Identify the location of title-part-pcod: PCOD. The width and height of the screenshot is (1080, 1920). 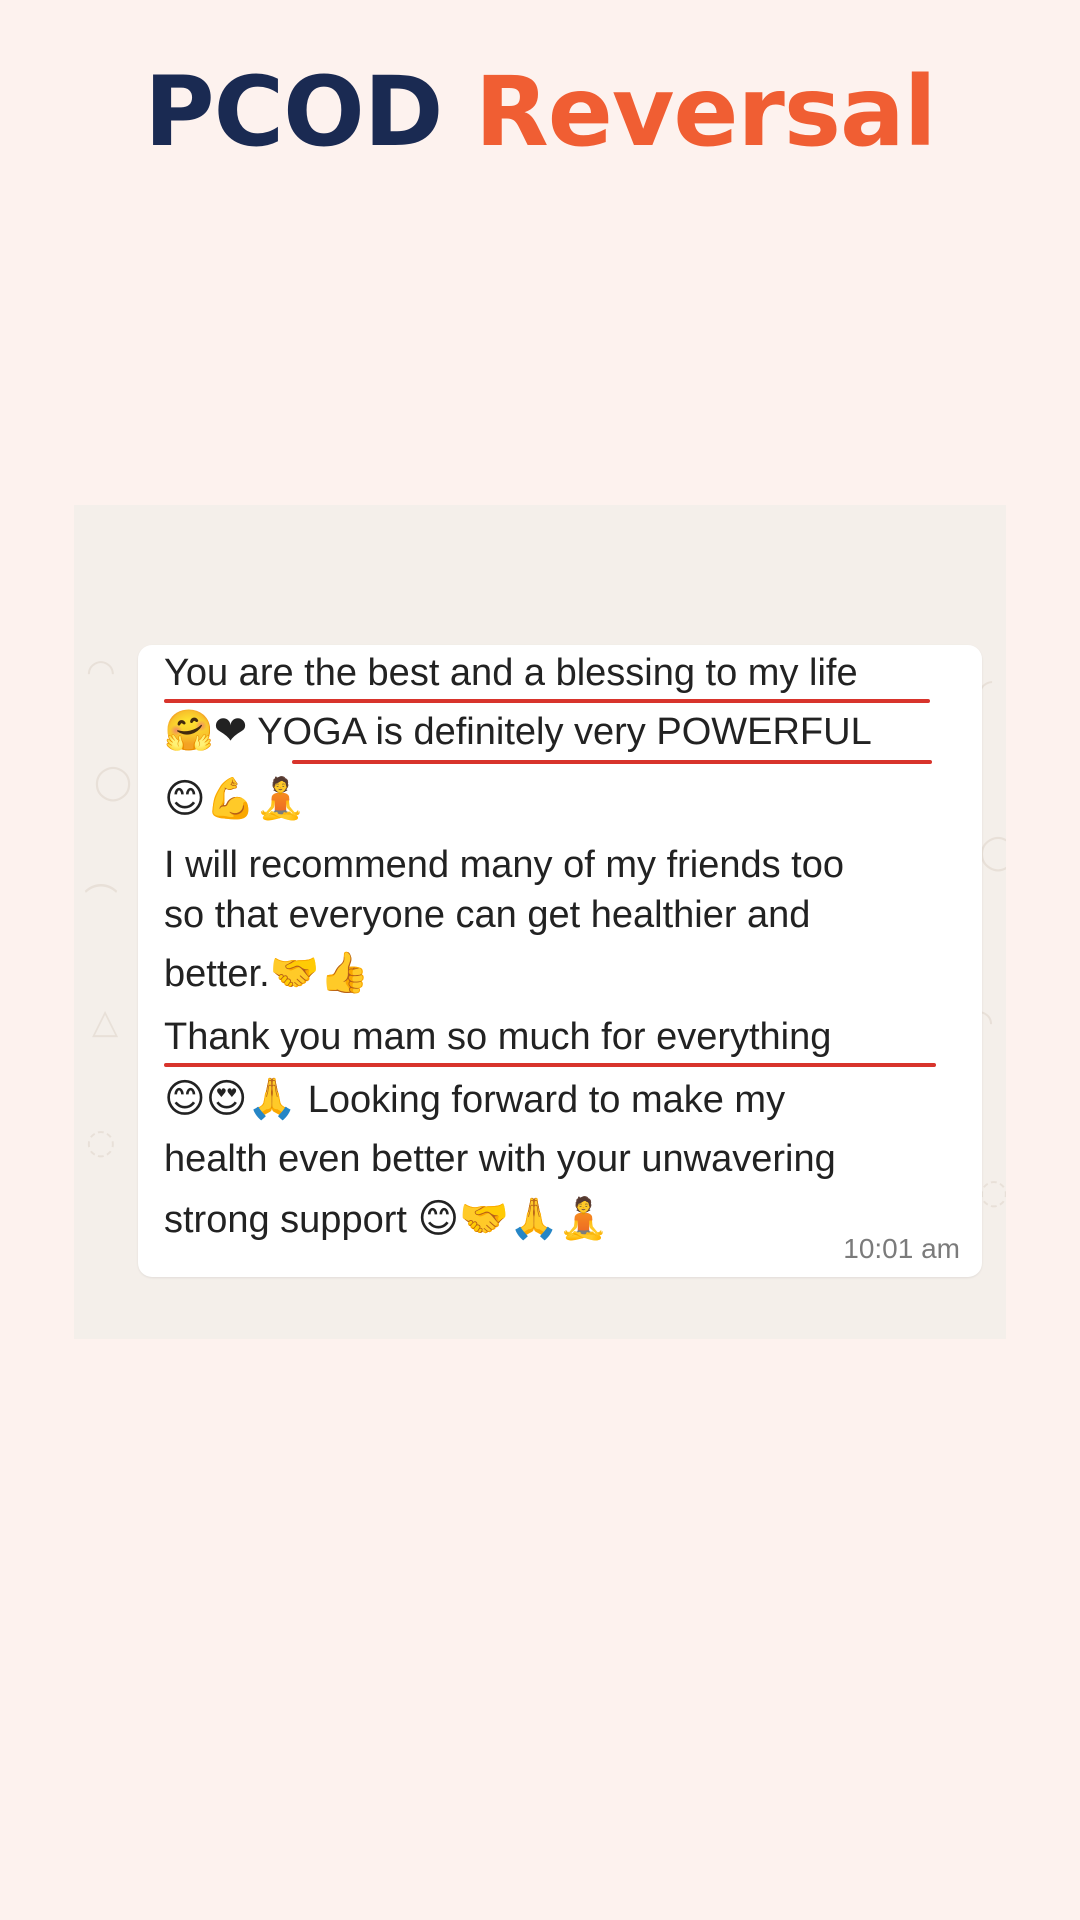
(293, 112).